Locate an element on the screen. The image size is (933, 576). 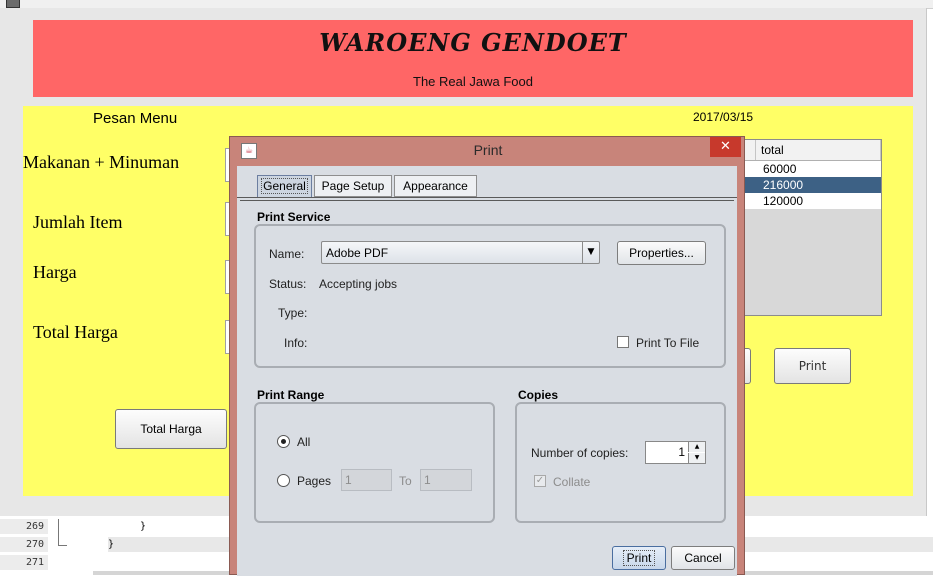
to-label: To is located at coordinates (405, 481).